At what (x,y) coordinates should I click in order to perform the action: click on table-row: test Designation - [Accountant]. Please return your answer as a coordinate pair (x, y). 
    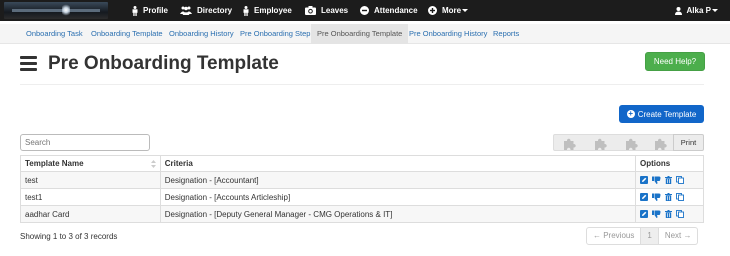
    Looking at the image, I should click on (362, 180).